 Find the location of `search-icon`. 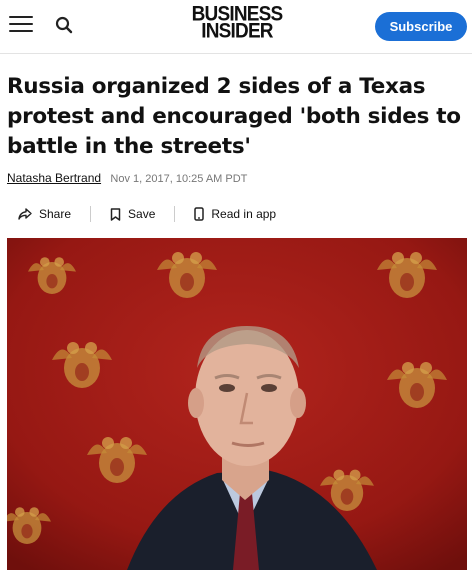

search-icon is located at coordinates (65, 26).